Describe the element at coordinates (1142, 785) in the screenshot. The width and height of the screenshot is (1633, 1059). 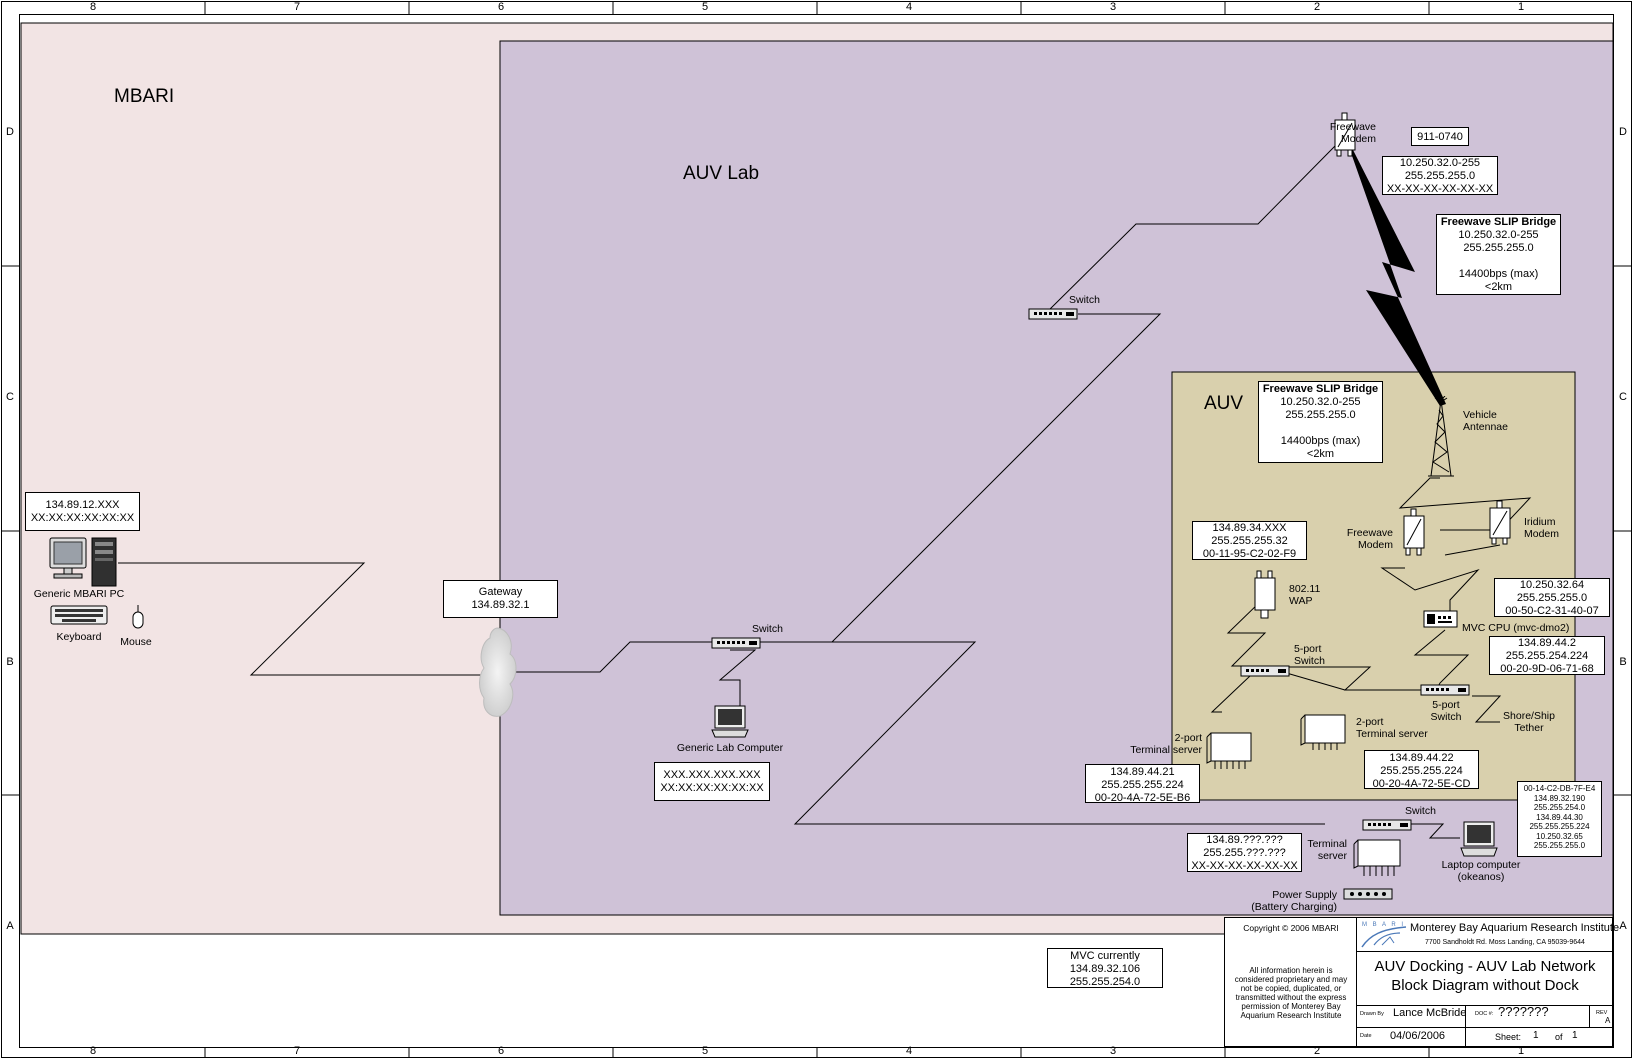
I see `terminal-a-mask: 255.255.255.224` at that location.